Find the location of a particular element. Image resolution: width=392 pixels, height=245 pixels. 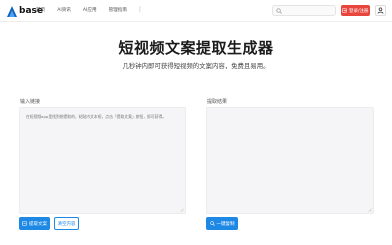

result-panel-label: 提取结果 is located at coordinates (217, 102).